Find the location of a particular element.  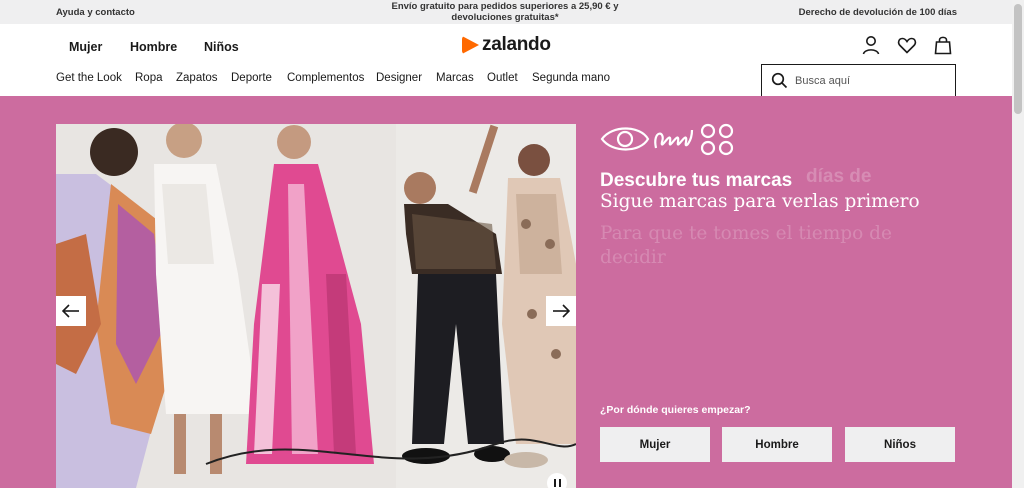

search-icon is located at coordinates (779, 80).